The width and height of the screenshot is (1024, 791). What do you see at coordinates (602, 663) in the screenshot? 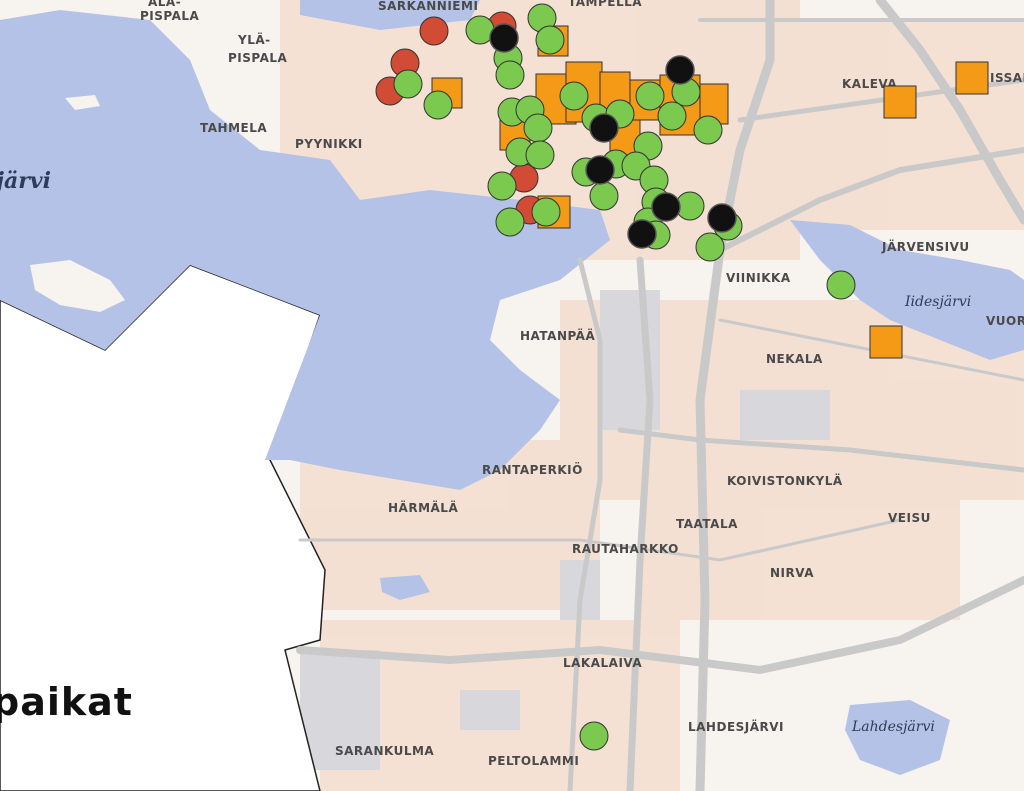
I see `label-lakalaiva: LAKALAIVA` at bounding box center [602, 663].